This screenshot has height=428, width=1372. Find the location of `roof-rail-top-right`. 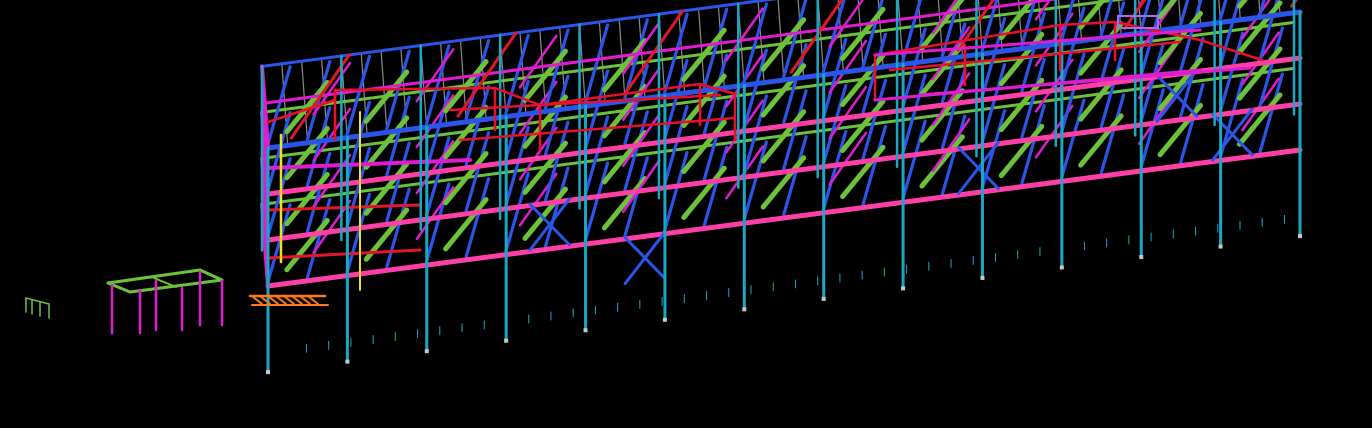

roof-rail-top-right is located at coordinates (1231, 50).